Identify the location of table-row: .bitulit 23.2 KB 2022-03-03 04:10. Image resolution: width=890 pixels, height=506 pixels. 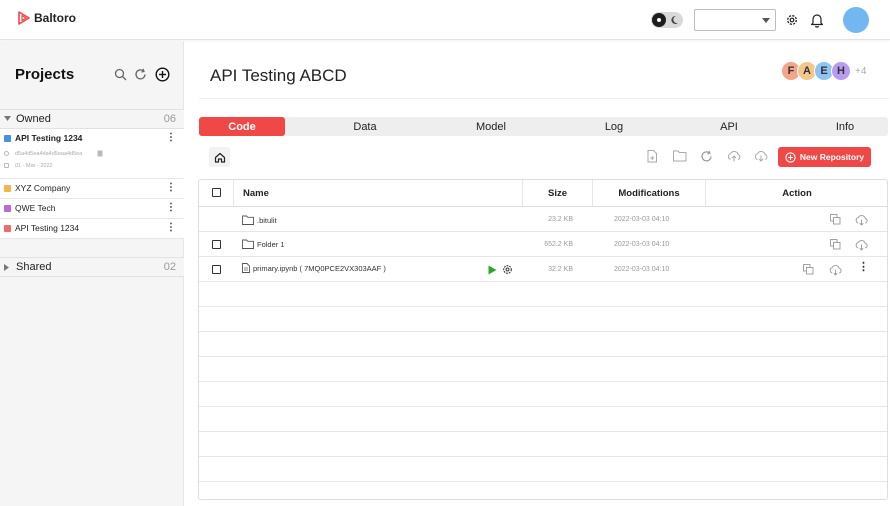
(543, 219).